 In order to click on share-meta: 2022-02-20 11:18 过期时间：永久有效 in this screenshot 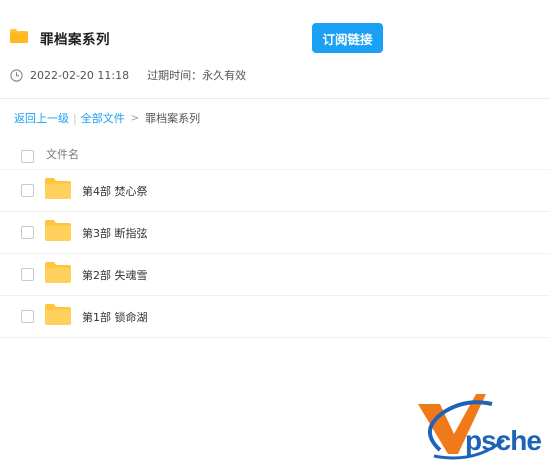, I will do `click(128, 75)`.